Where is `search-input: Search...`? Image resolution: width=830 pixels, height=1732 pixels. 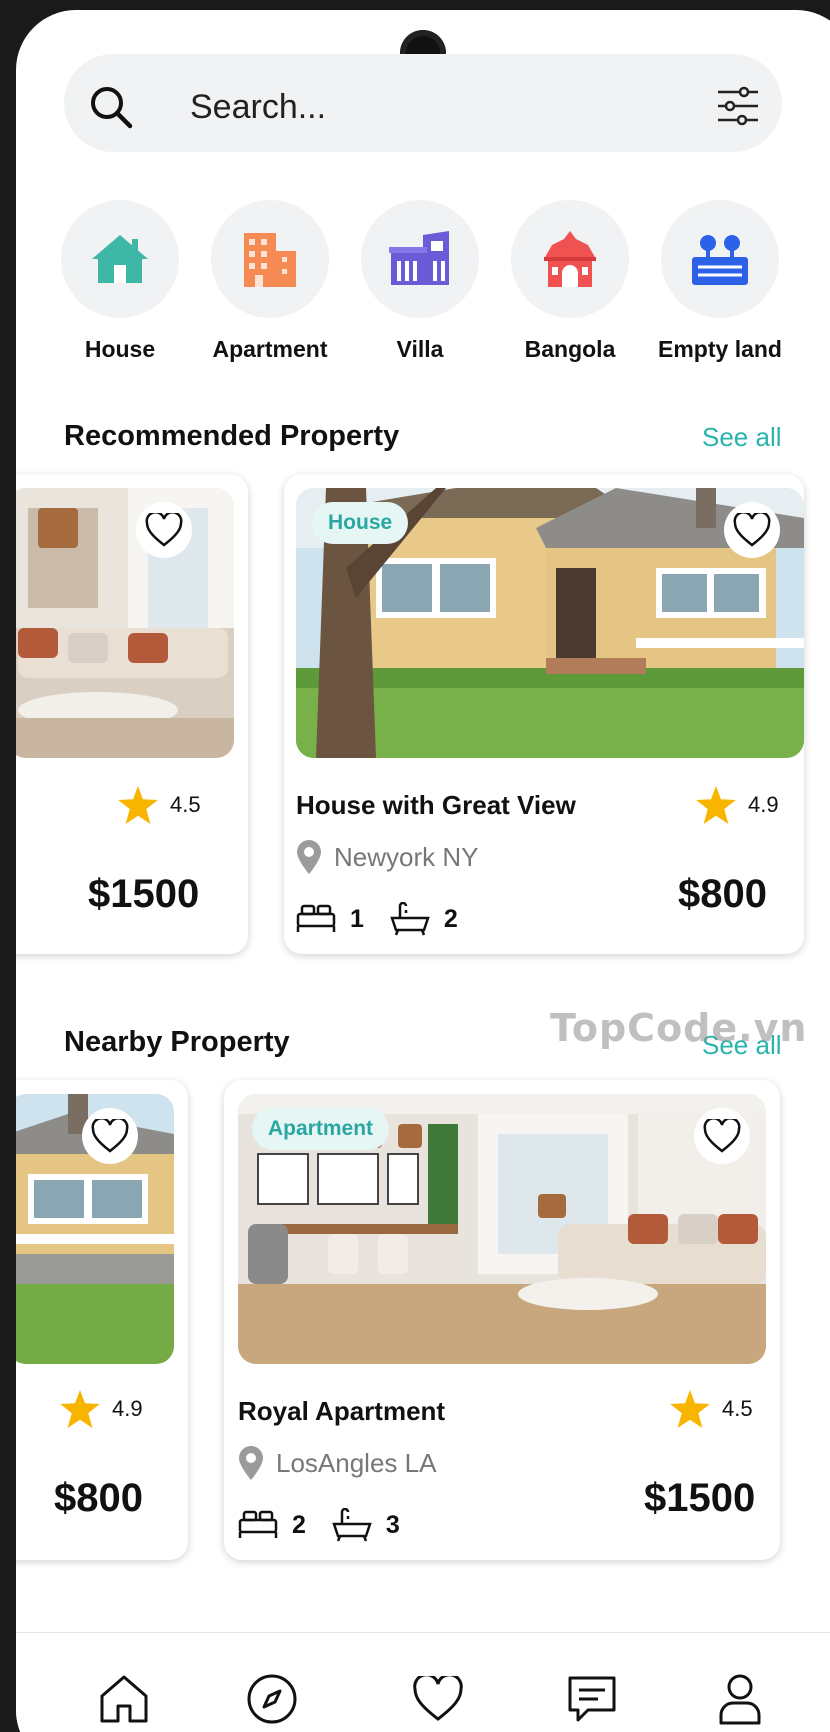
search-input: Search... is located at coordinates (258, 107).